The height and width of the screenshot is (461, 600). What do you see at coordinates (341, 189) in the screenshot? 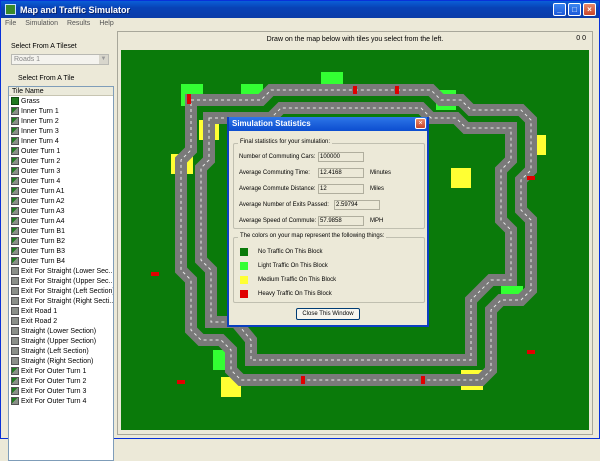
I see `stat-value: 12` at bounding box center [341, 189].